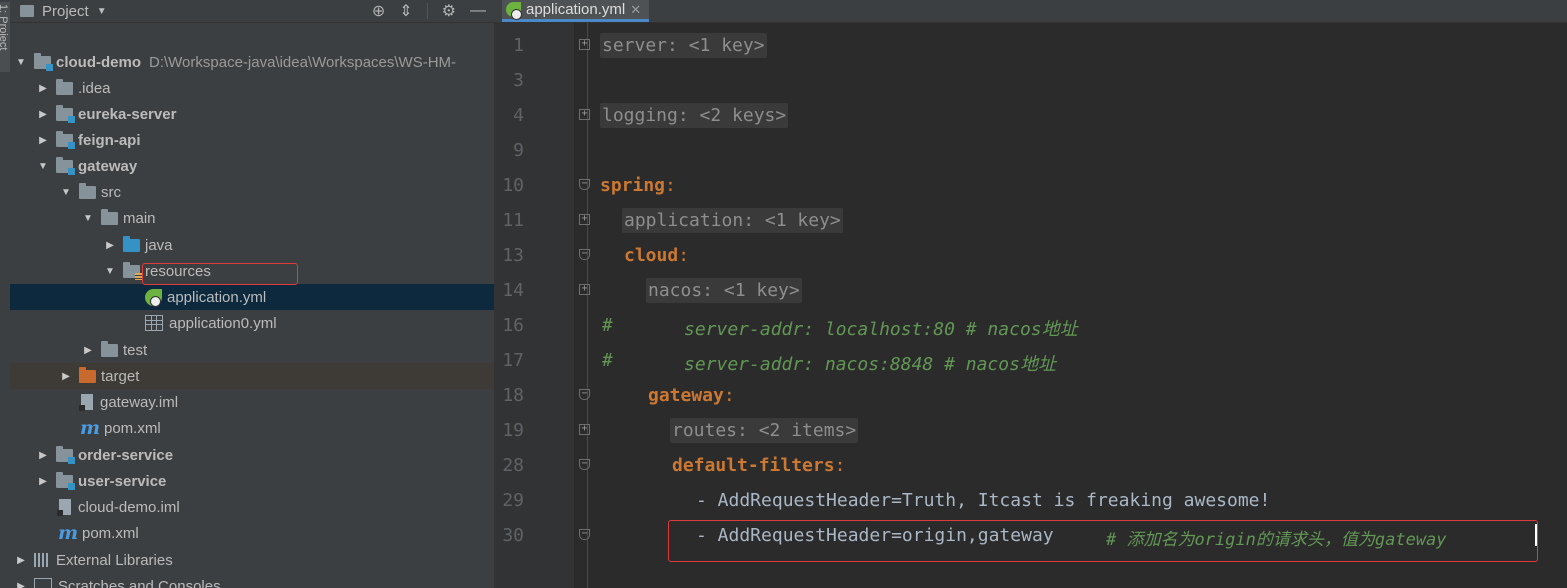 Image resolution: width=1567 pixels, height=588 pixels. Describe the element at coordinates (63, 11) in the screenshot. I see `project-view-selector: Project ▼` at that location.